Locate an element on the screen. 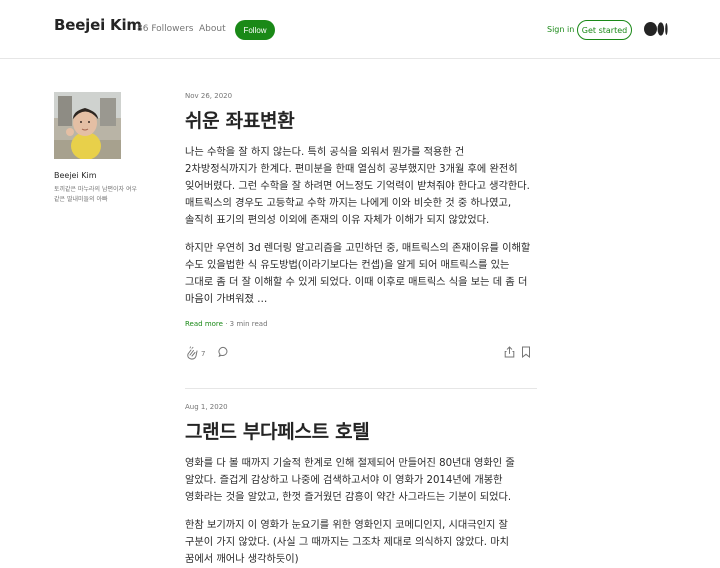 The height and width of the screenshot is (568, 720). clap-icon is located at coordinates (192, 353).